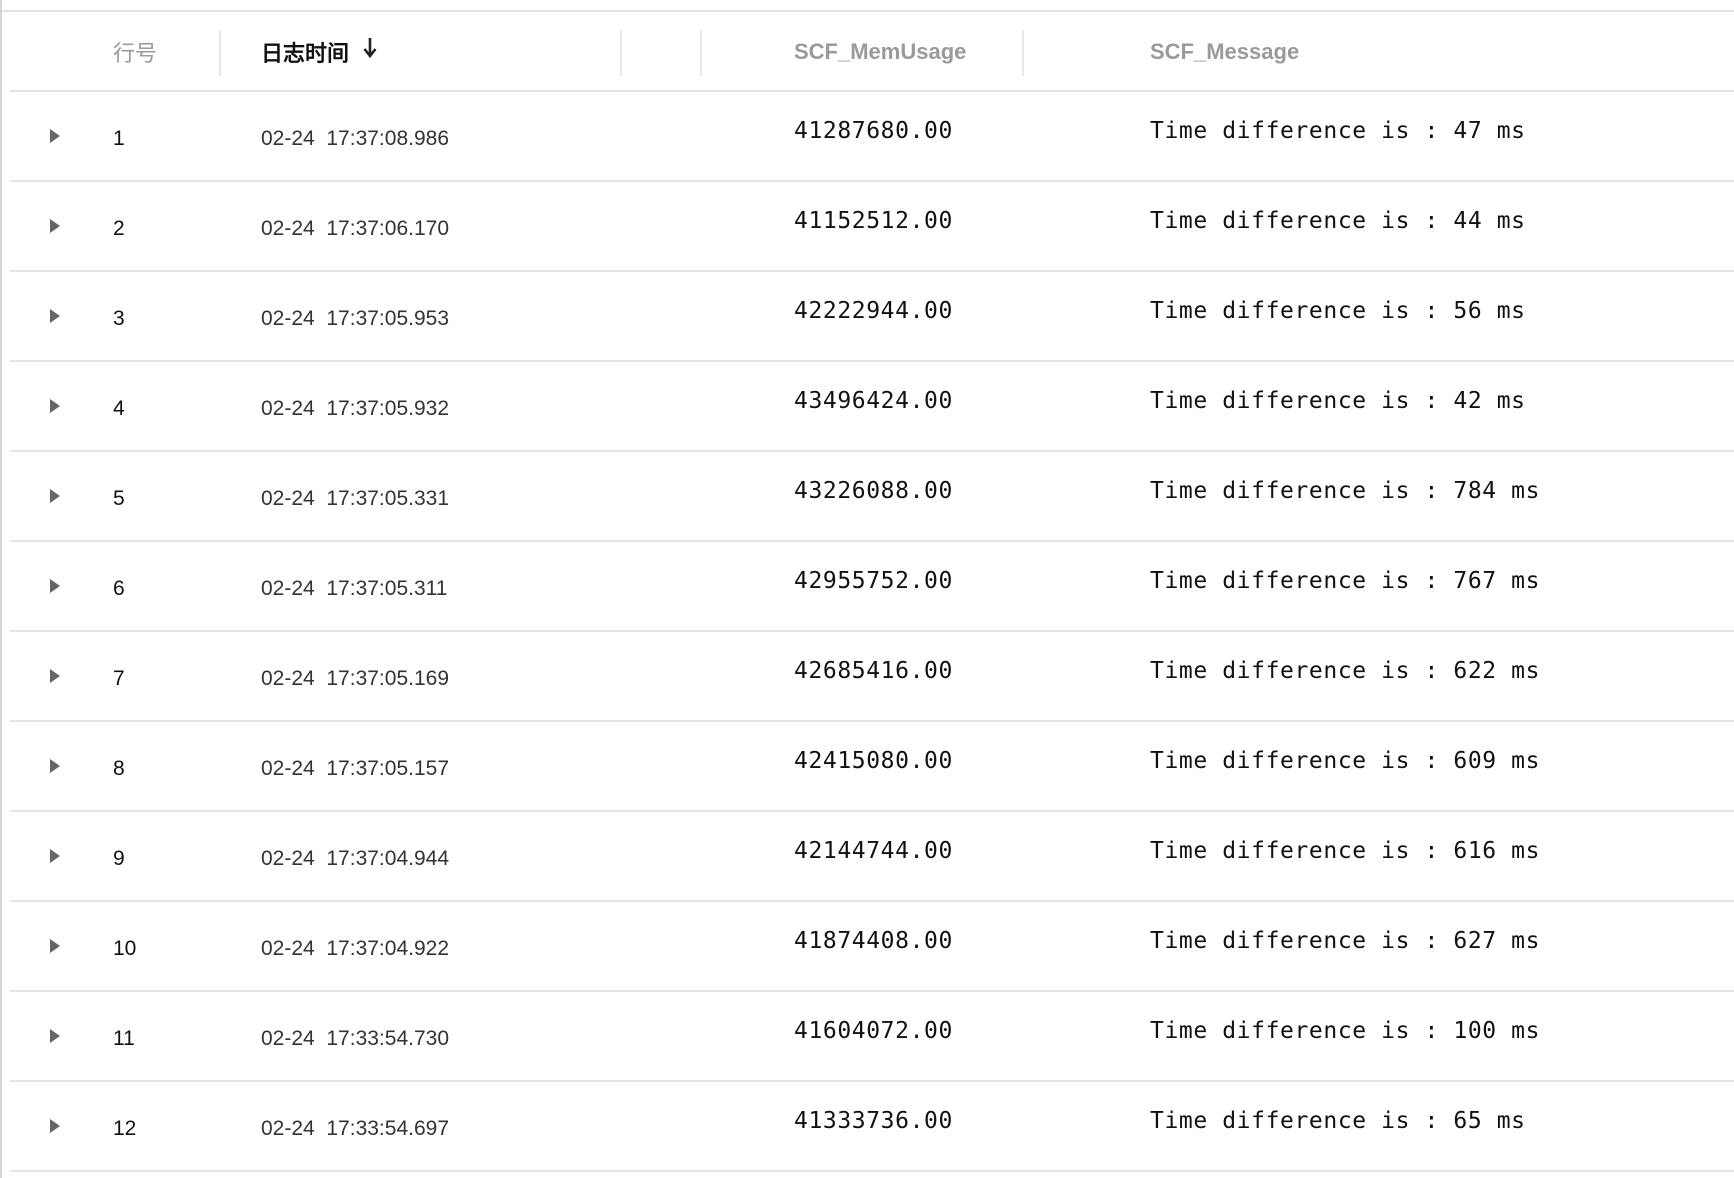  Describe the element at coordinates (873, 671) in the screenshot. I see `mem-usage-cell: 42685416.00` at that location.